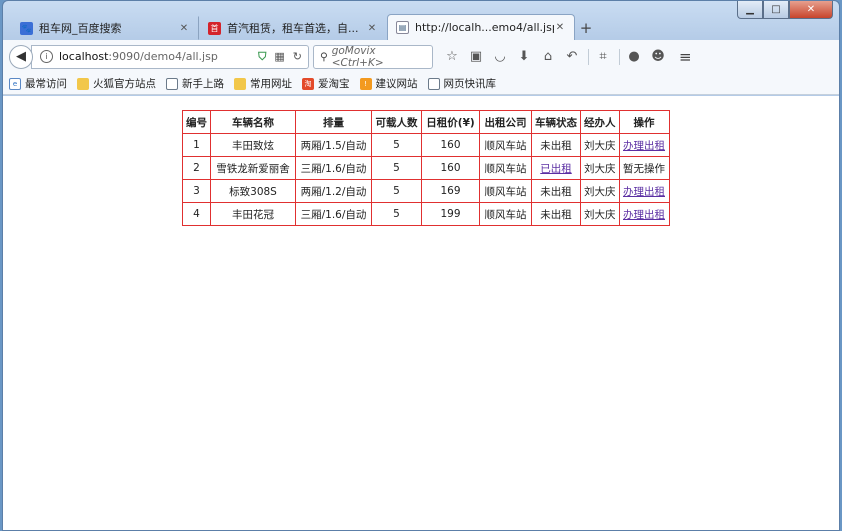  I want to click on table-row: 4 丰田花冠 三厢/1.6/自动 5 199 顺风车站 未出租 刘大庆 办理出租, so click(426, 214).